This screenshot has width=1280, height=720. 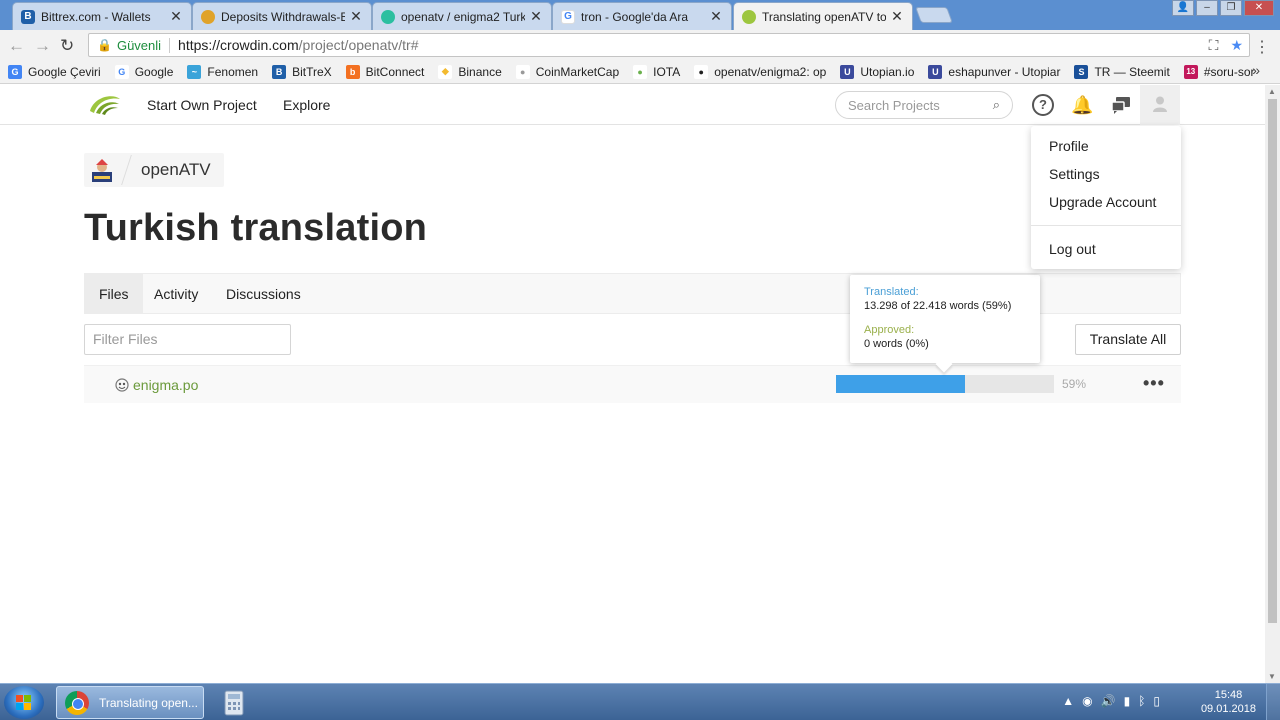 What do you see at coordinates (54, 71) in the screenshot?
I see `bookmark-item: G Google Çeviri` at bounding box center [54, 71].